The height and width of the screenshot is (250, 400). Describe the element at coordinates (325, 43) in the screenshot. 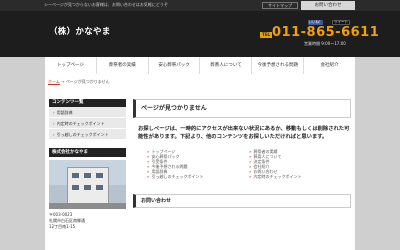

I see `business-hours: 営業時間 9:00〜17:00` at that location.